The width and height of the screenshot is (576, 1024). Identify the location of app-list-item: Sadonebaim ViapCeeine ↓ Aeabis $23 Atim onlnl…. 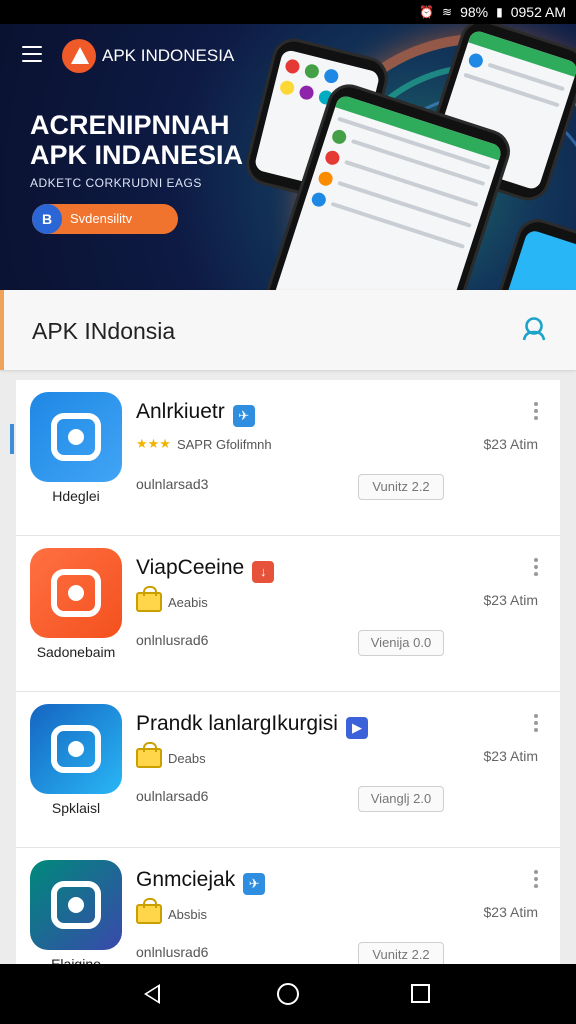
(288, 614).